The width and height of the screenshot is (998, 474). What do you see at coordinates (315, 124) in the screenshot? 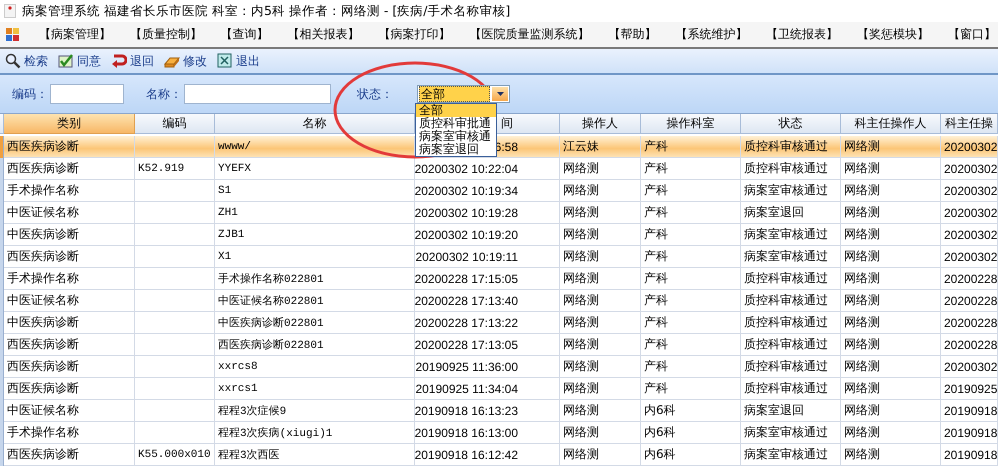
I see `column-header: 名称` at bounding box center [315, 124].